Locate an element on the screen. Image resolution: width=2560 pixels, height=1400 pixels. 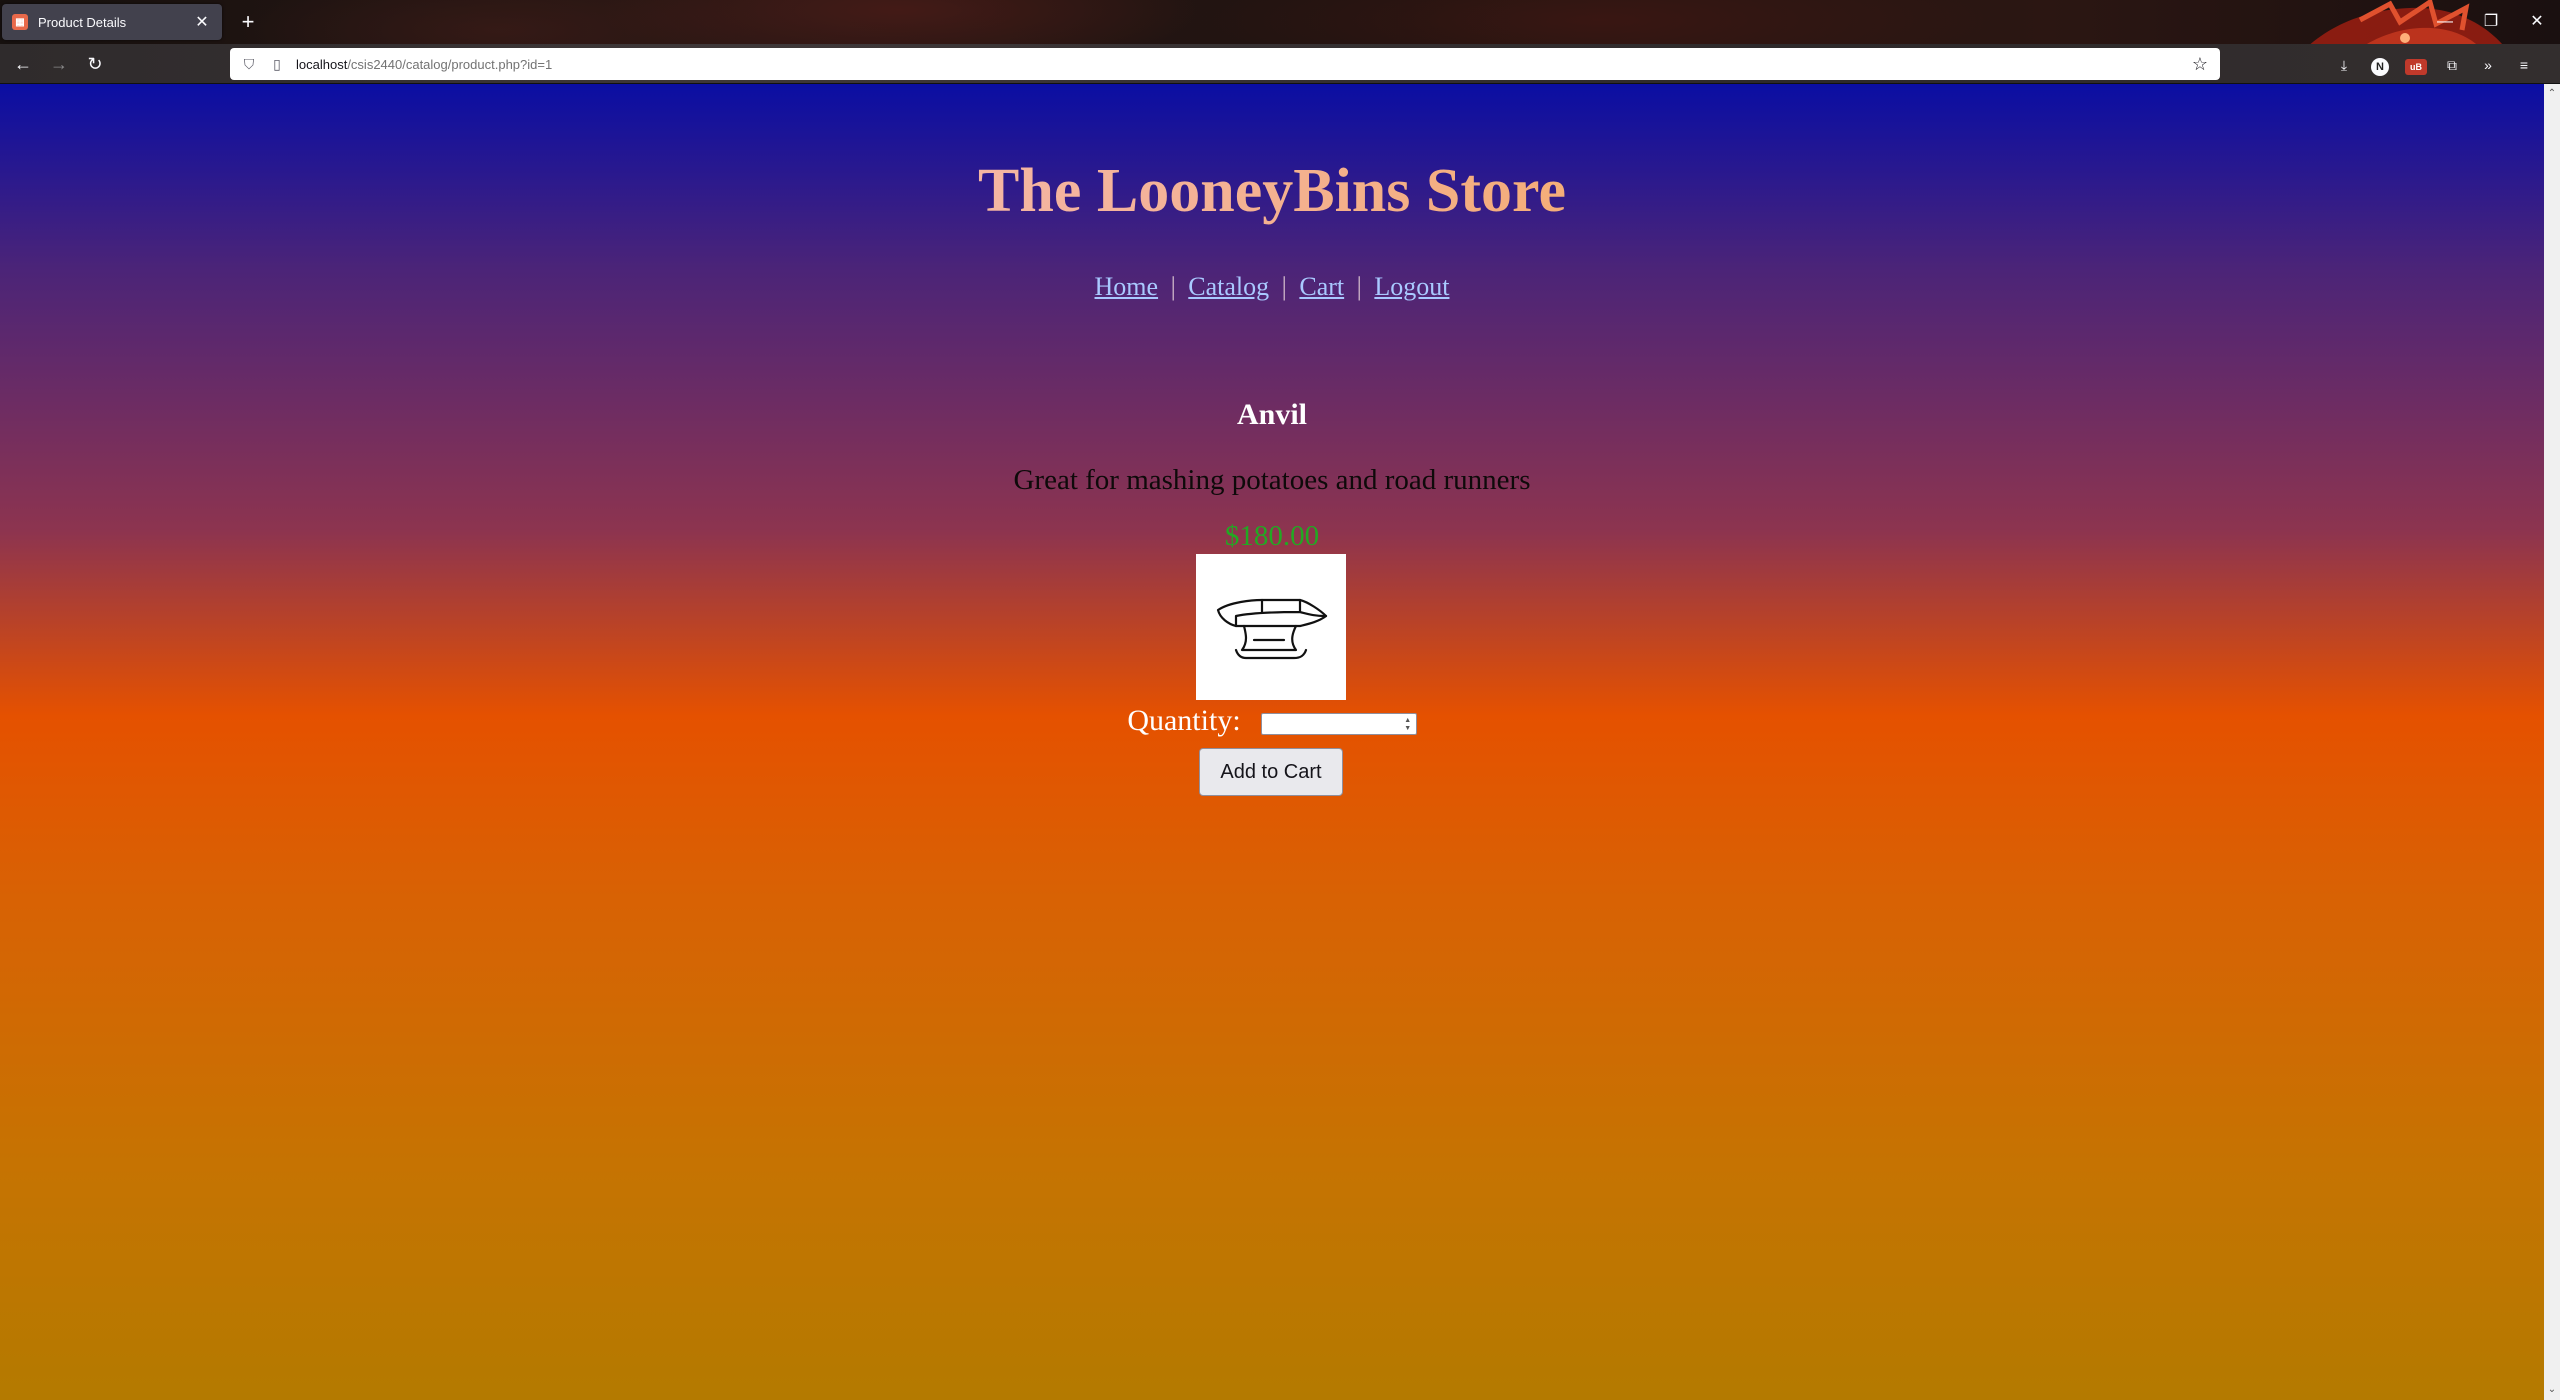
forward-icon: → is located at coordinates (59, 64).